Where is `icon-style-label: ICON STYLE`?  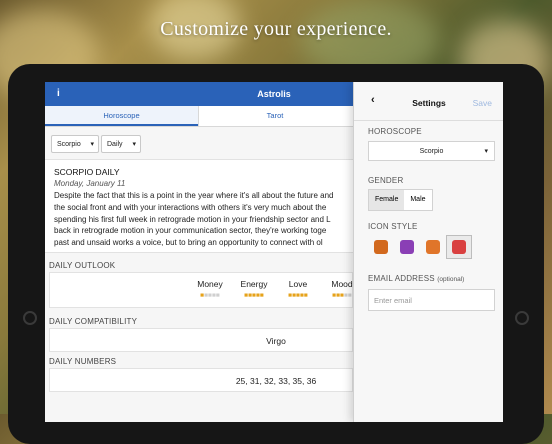
icon-style-label: ICON STYLE is located at coordinates (393, 226).